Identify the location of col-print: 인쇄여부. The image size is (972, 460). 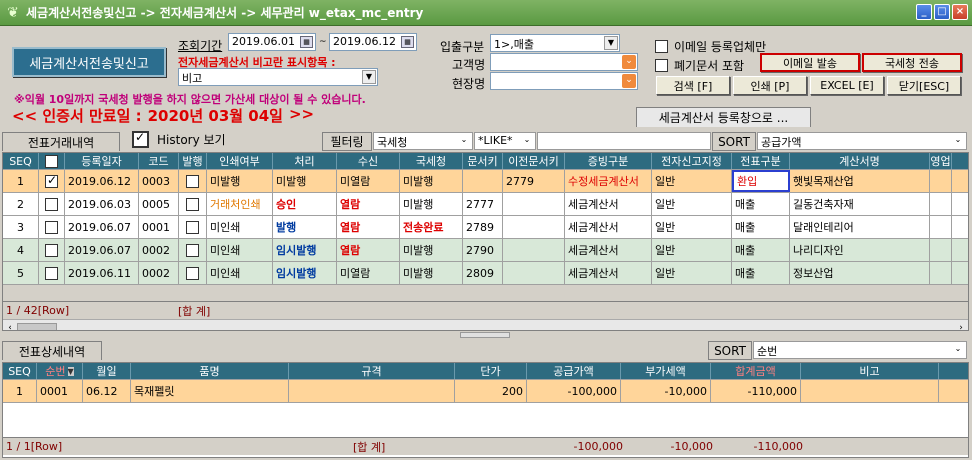
(240, 161).